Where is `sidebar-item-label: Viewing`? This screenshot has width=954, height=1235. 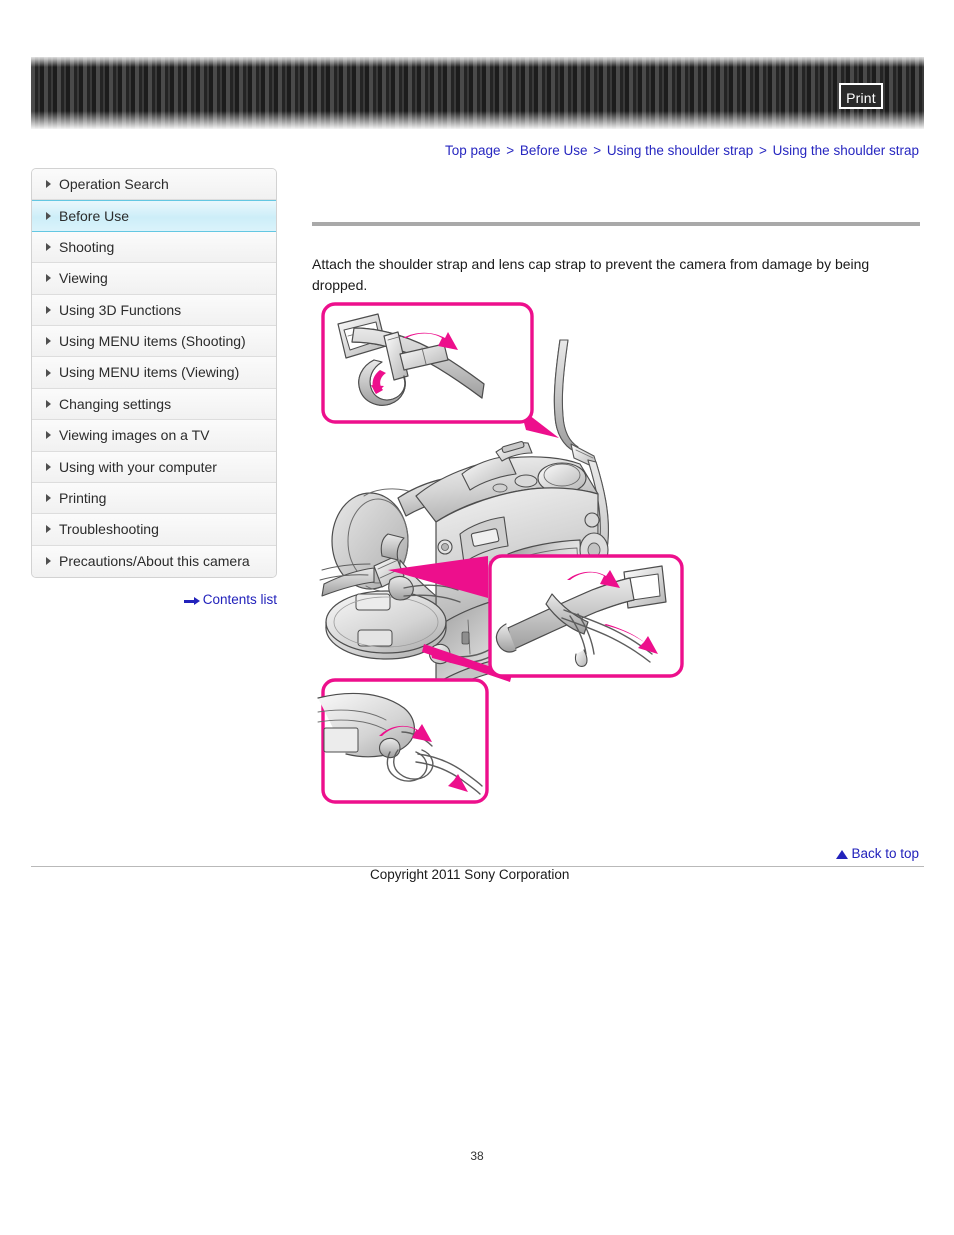 sidebar-item-label: Viewing is located at coordinates (83, 278).